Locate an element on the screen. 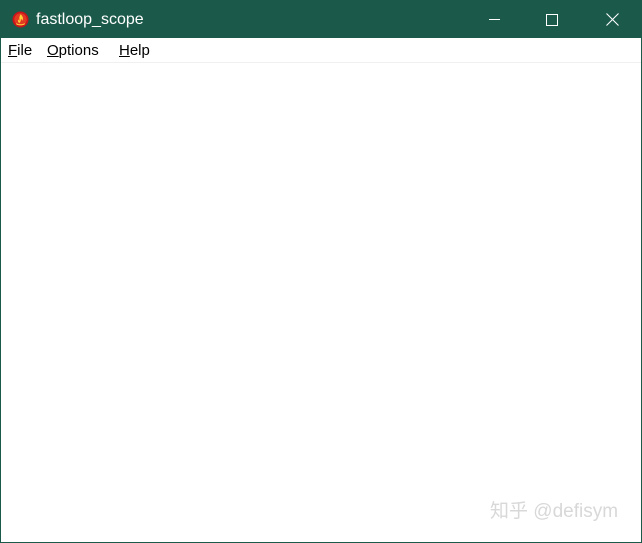  watermark: 知乎 @defisym is located at coordinates (554, 511).